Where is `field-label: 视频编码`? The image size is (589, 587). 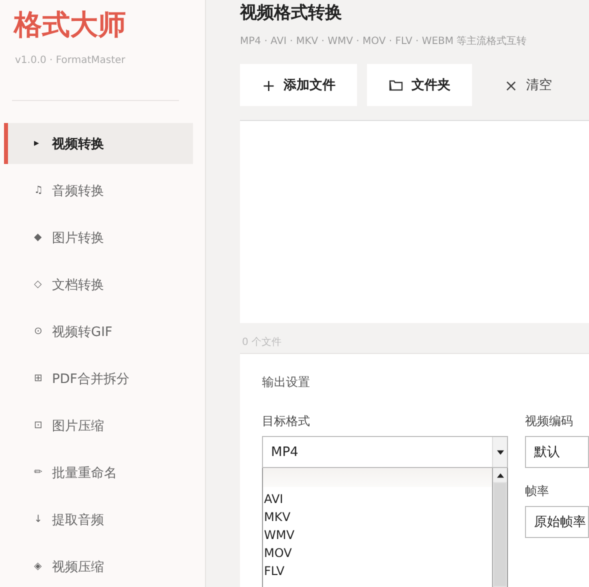 field-label: 视频编码 is located at coordinates (549, 421).